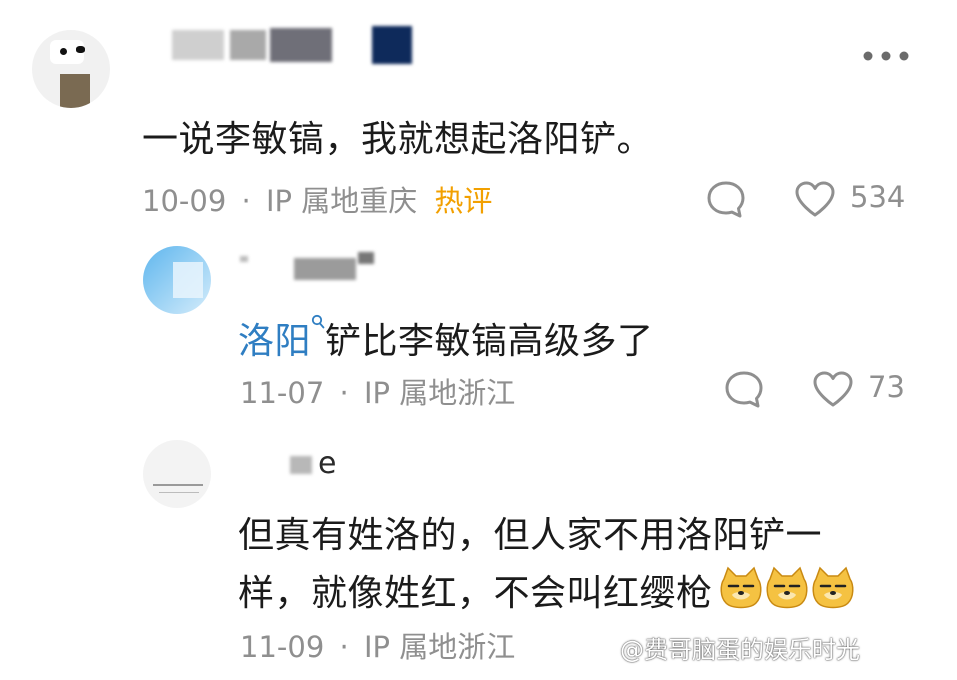 This screenshot has height=680, width=957. Describe the element at coordinates (740, 650) in the screenshot. I see `watermark: @费哥脑蛋的娱乐时光` at that location.